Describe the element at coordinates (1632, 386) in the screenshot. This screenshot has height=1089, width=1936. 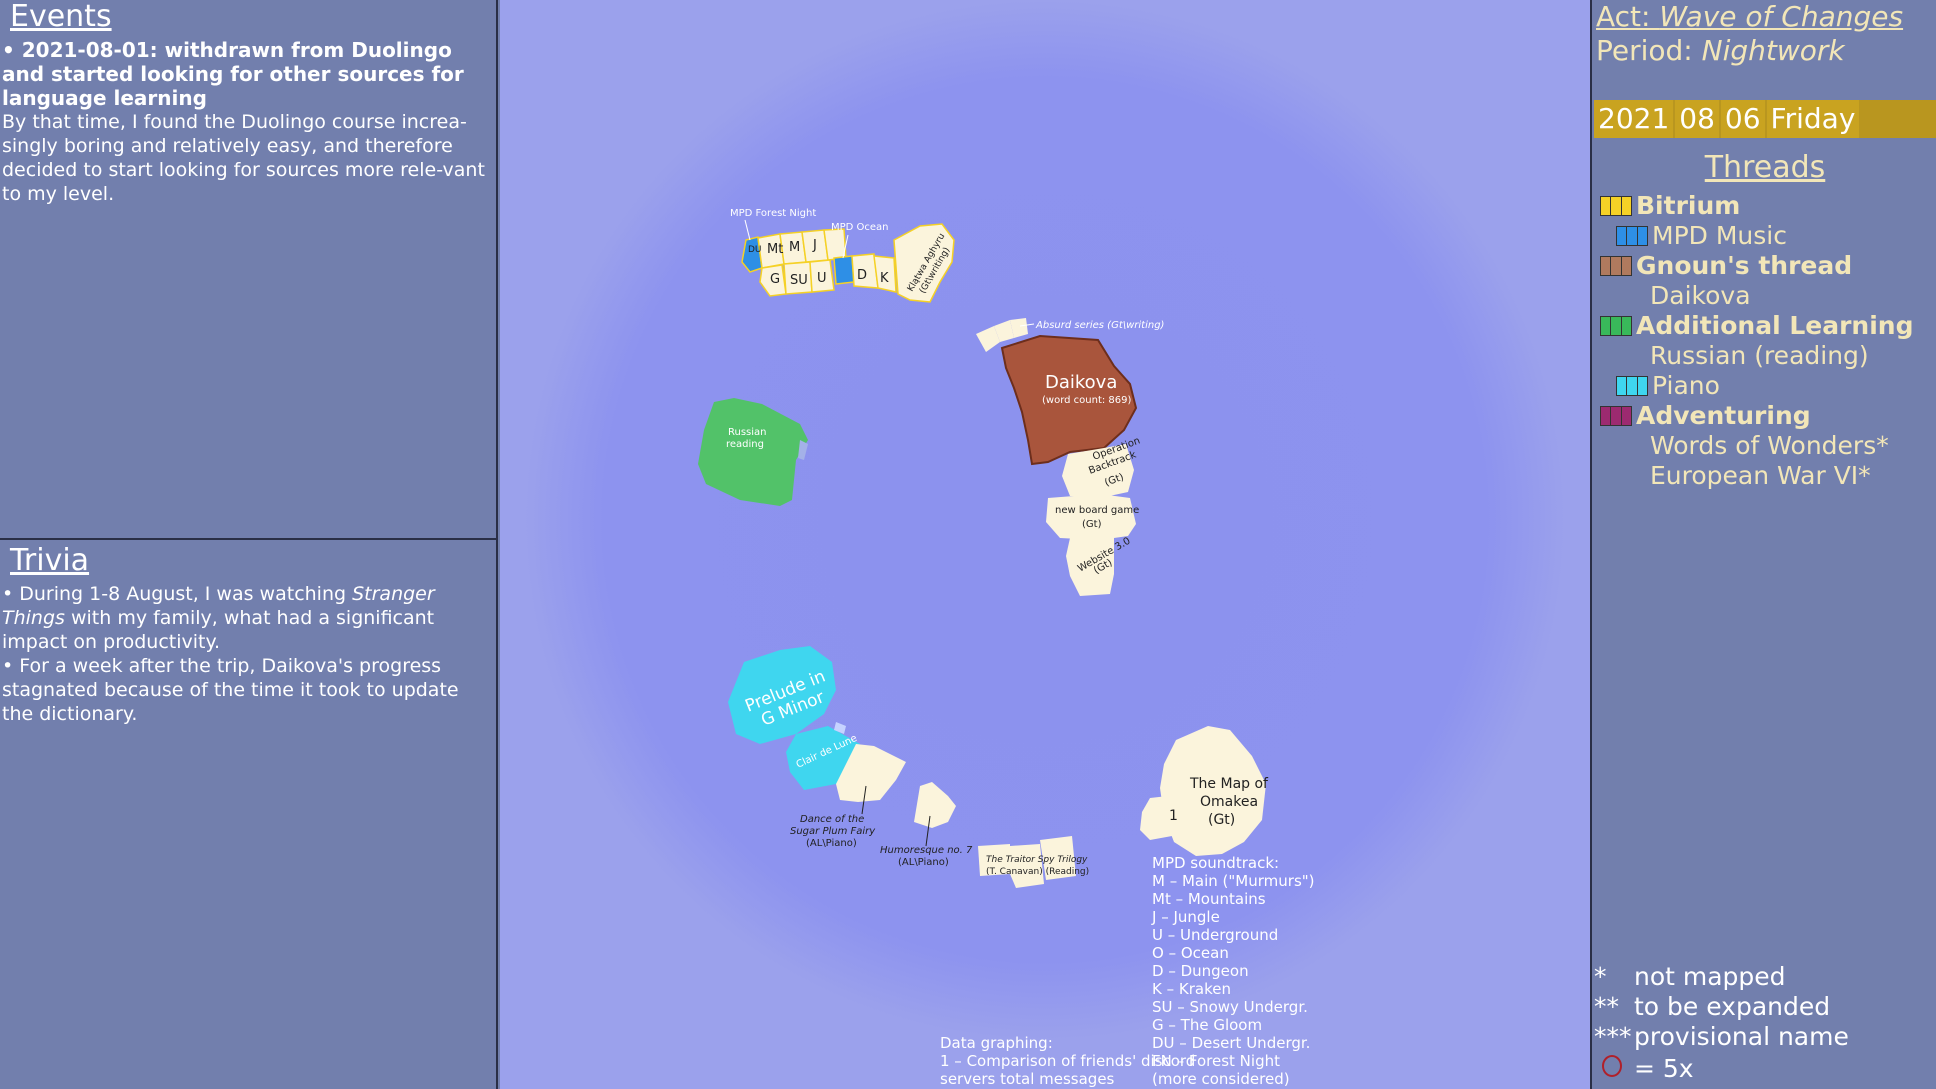
I see `piano-swatch` at that location.